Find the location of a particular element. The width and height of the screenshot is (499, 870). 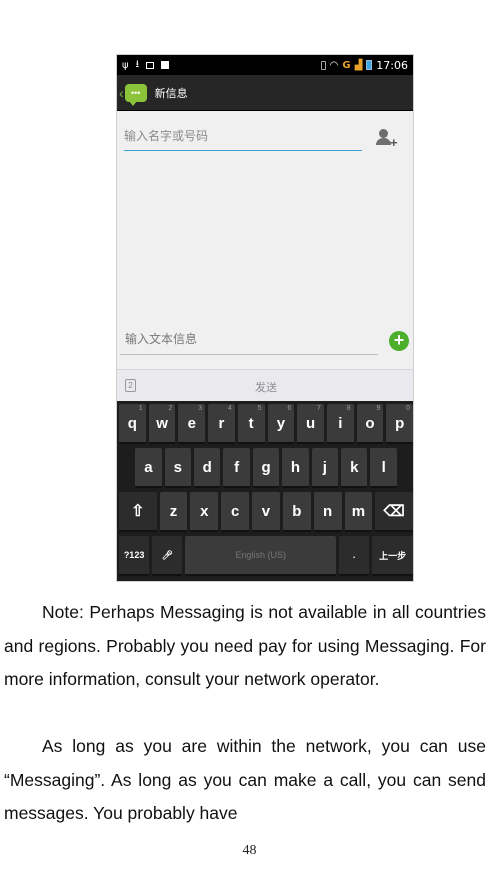

add-contact-icon: + is located at coordinates (387, 138).